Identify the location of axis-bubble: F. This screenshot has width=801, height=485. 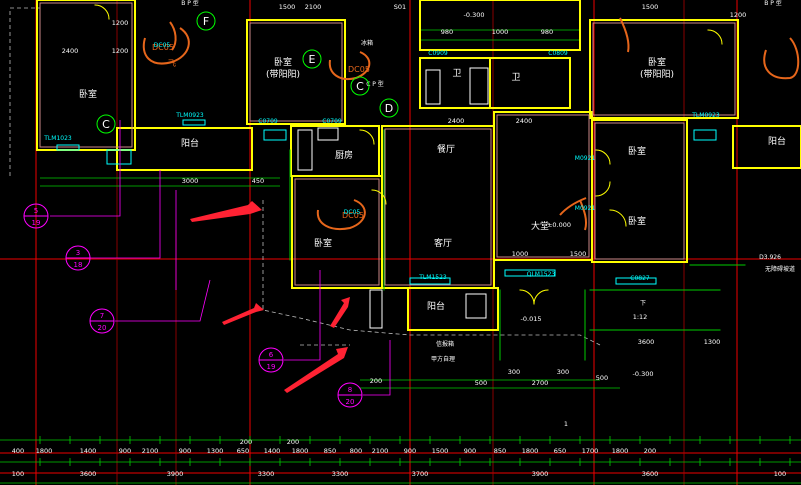
(206, 21).